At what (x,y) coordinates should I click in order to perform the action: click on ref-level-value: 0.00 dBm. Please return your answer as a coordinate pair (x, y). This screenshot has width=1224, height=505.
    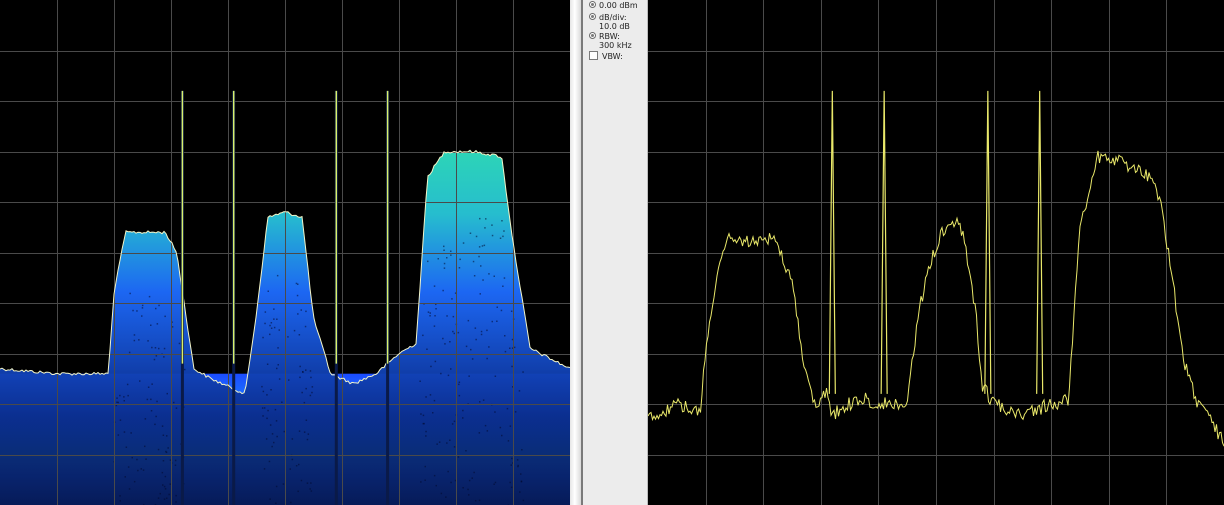
    Looking at the image, I should click on (618, 5).